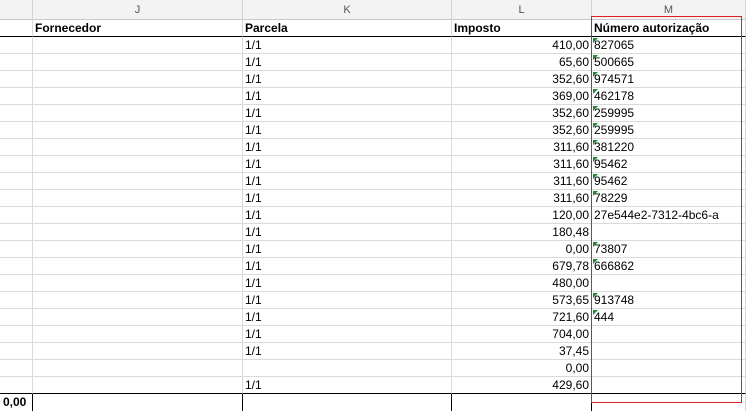 The image size is (746, 411). What do you see at coordinates (522, 334) in the screenshot?
I see `cell-imposto: 704,00` at bounding box center [522, 334].